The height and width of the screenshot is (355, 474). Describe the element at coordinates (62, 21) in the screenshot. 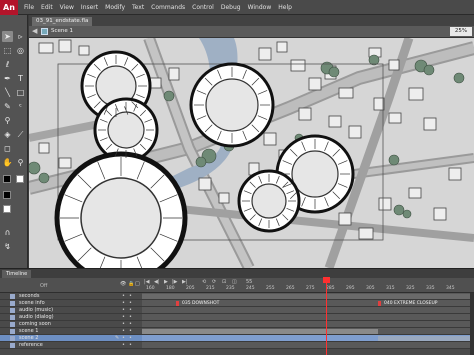

I see `document-tab: 03_91_endstate.fla` at that location.